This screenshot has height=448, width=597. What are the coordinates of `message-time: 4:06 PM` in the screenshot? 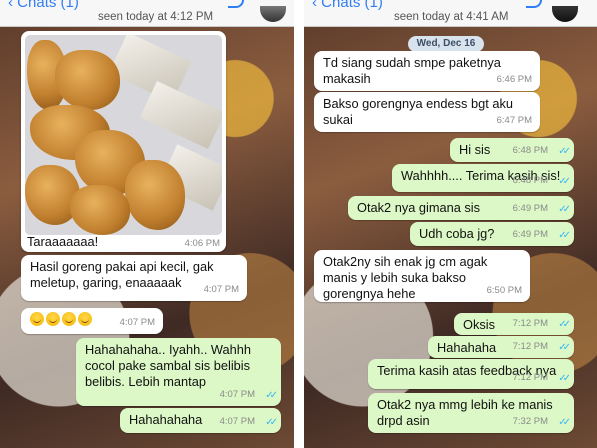 It's located at (202, 243).